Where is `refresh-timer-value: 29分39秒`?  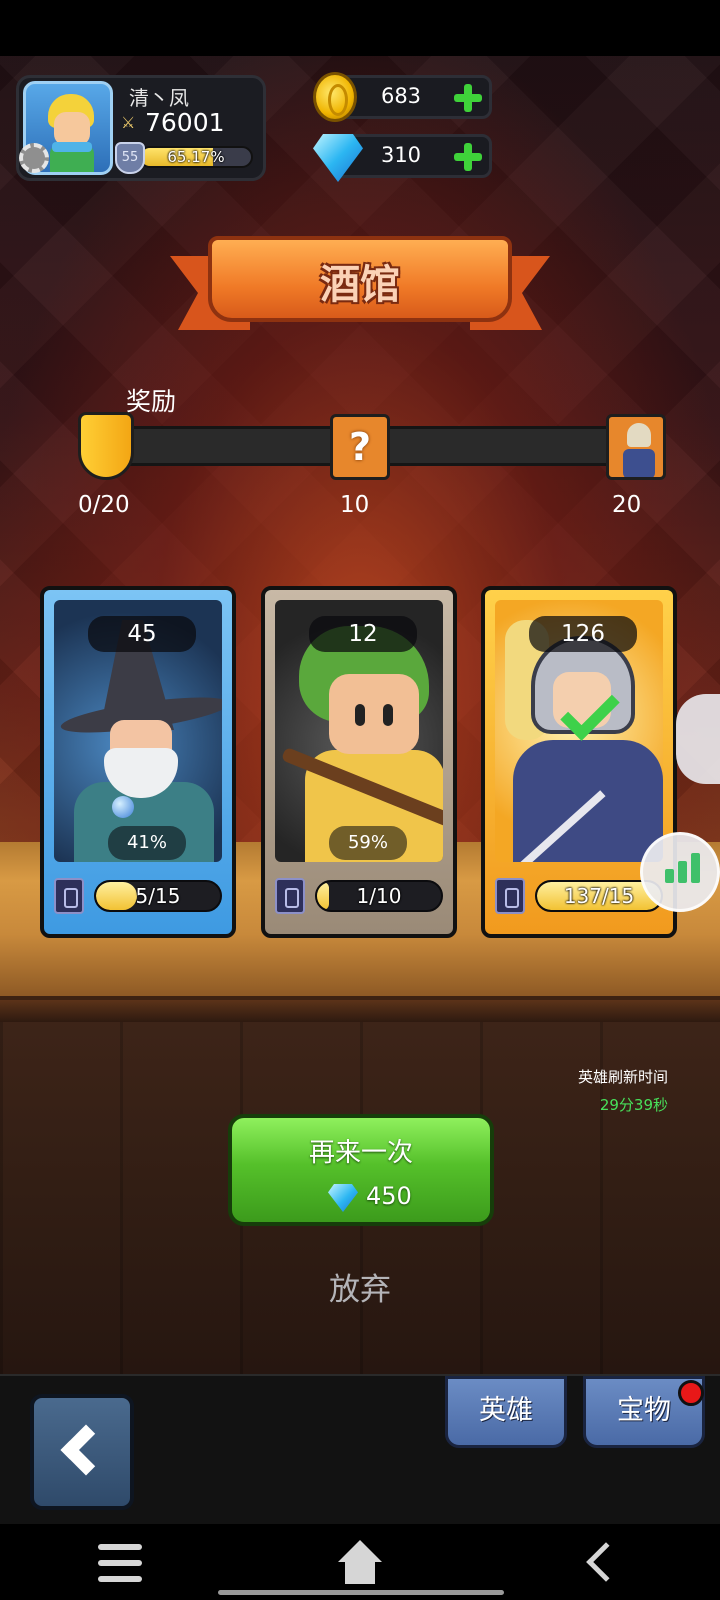
refresh-timer-value: 29分39秒 is located at coordinates (633, 1105).